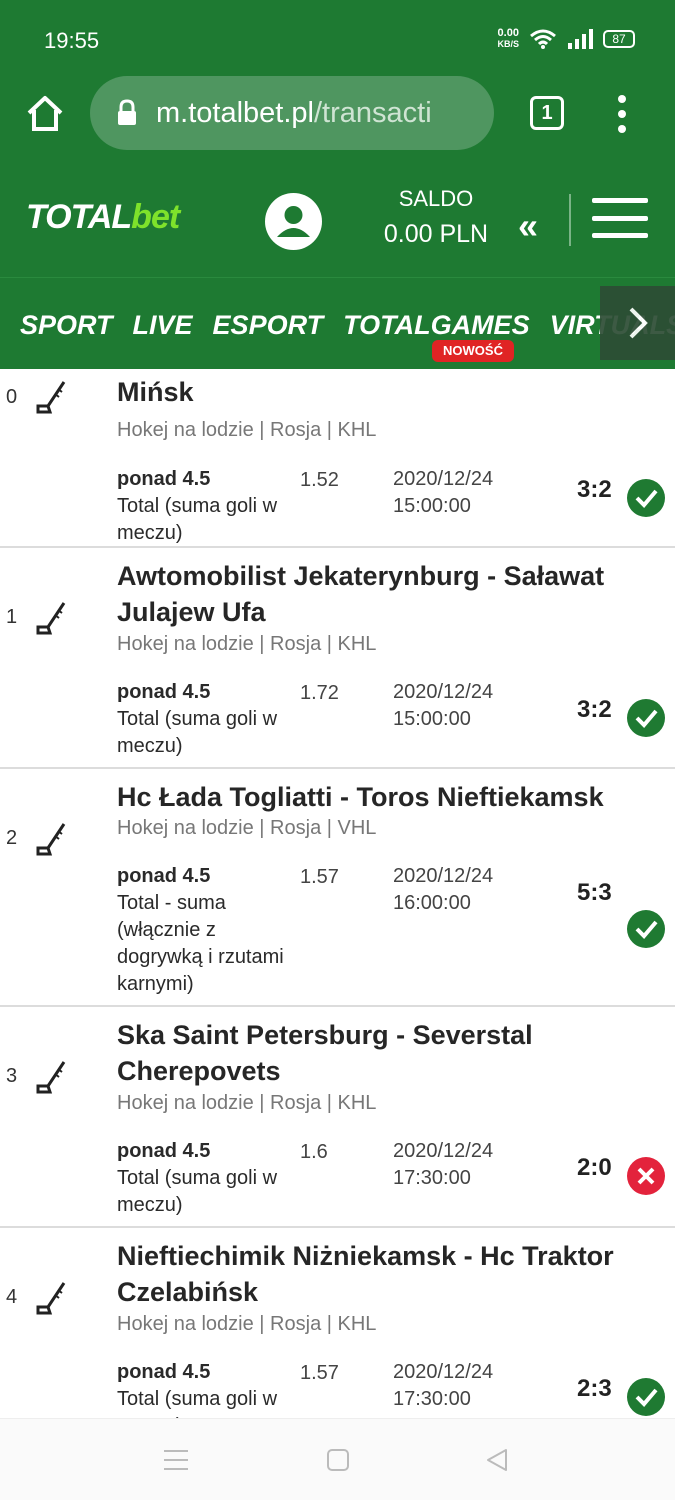 This screenshot has height=1500, width=675. What do you see at coordinates (566, 39) in the screenshot?
I see `status-icons: 0.00 KB/S 87` at bounding box center [566, 39].